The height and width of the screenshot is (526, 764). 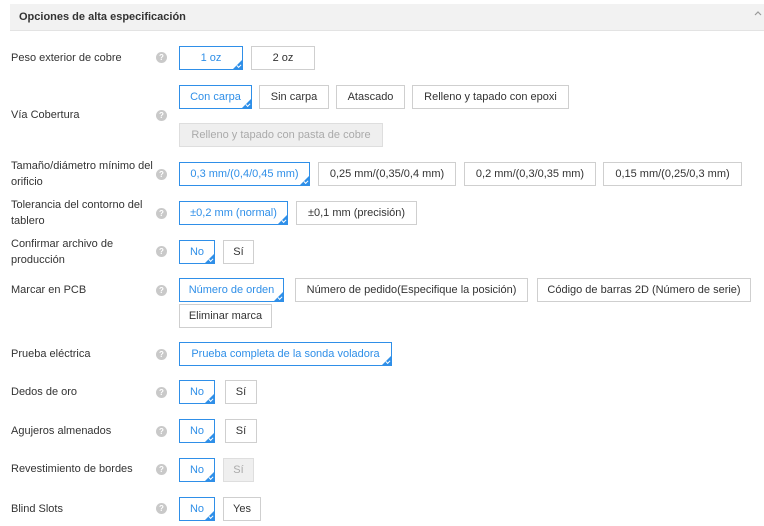 What do you see at coordinates (244, 174) in the screenshot?
I see `option-hole-0-3mm: 0,3 mm/(0,4/0,45 mm)` at bounding box center [244, 174].